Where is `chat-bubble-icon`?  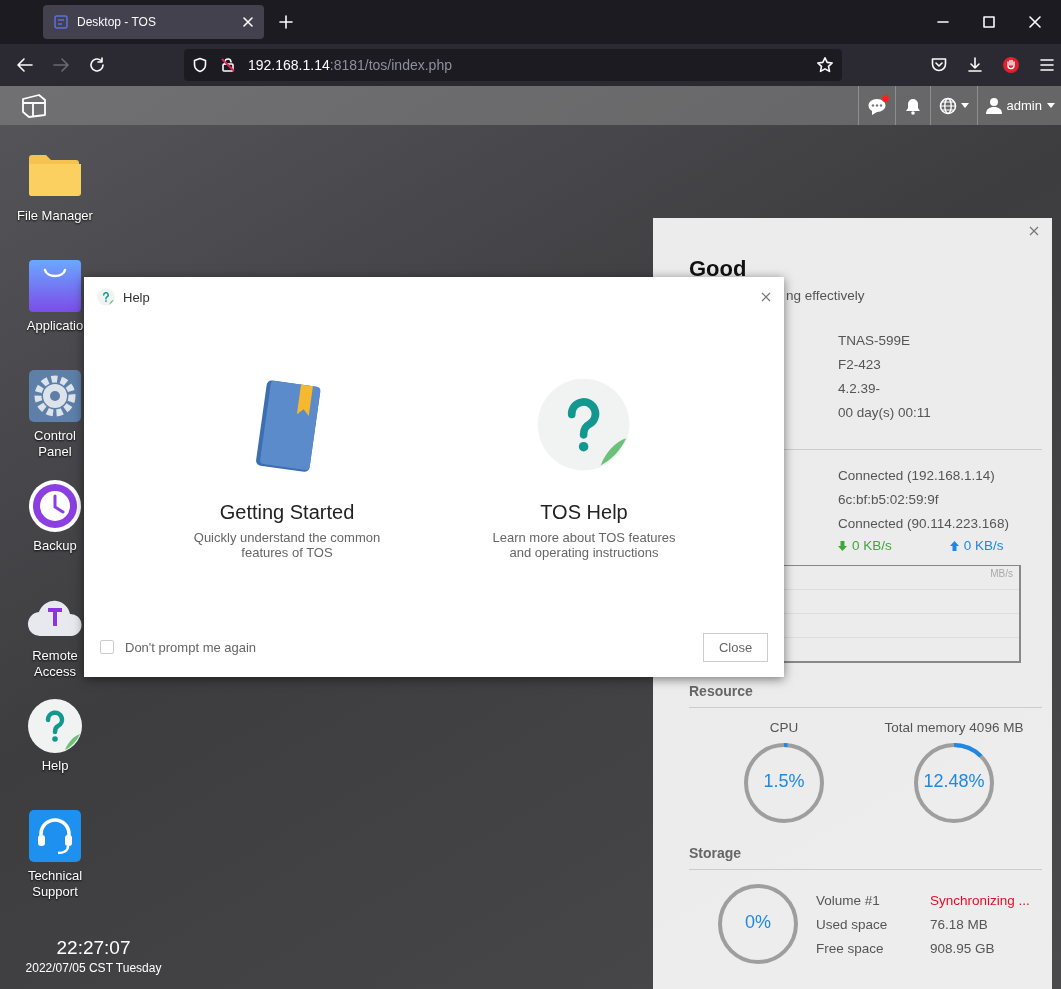
chat-bubble-icon is located at coordinates (876, 105).